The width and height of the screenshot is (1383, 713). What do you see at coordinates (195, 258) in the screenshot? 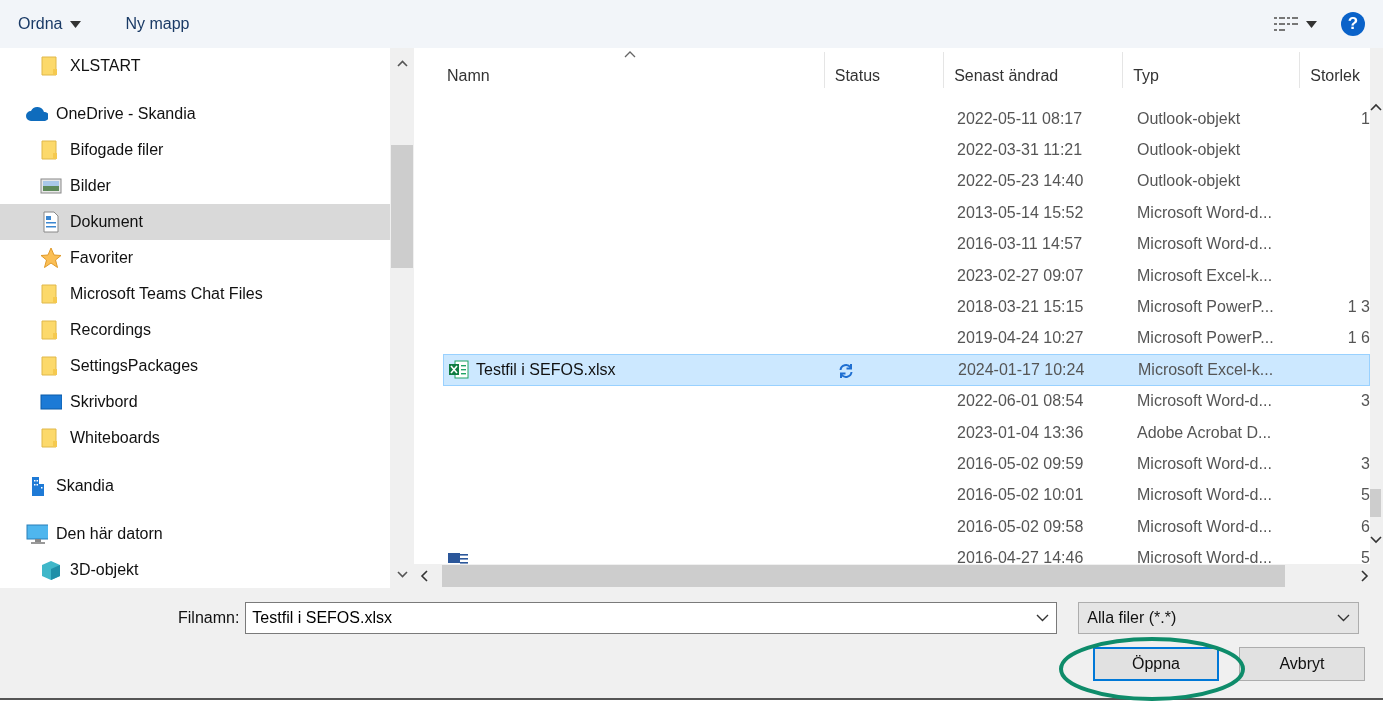
I see `sidebar-item: Favoriter` at bounding box center [195, 258].